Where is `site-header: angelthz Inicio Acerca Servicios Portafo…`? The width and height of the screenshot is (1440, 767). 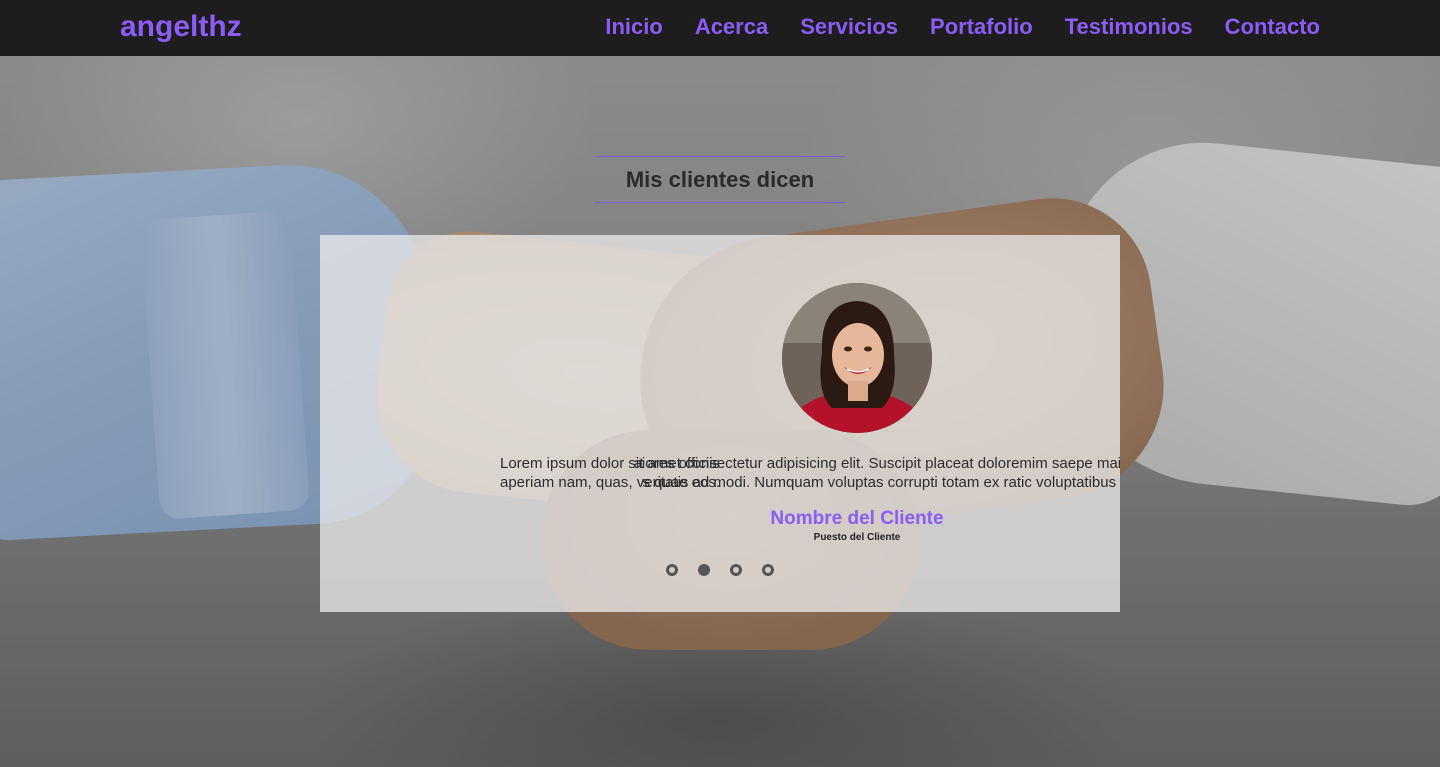 site-header: angelthz Inicio Acerca Servicios Portafo… is located at coordinates (720, 28).